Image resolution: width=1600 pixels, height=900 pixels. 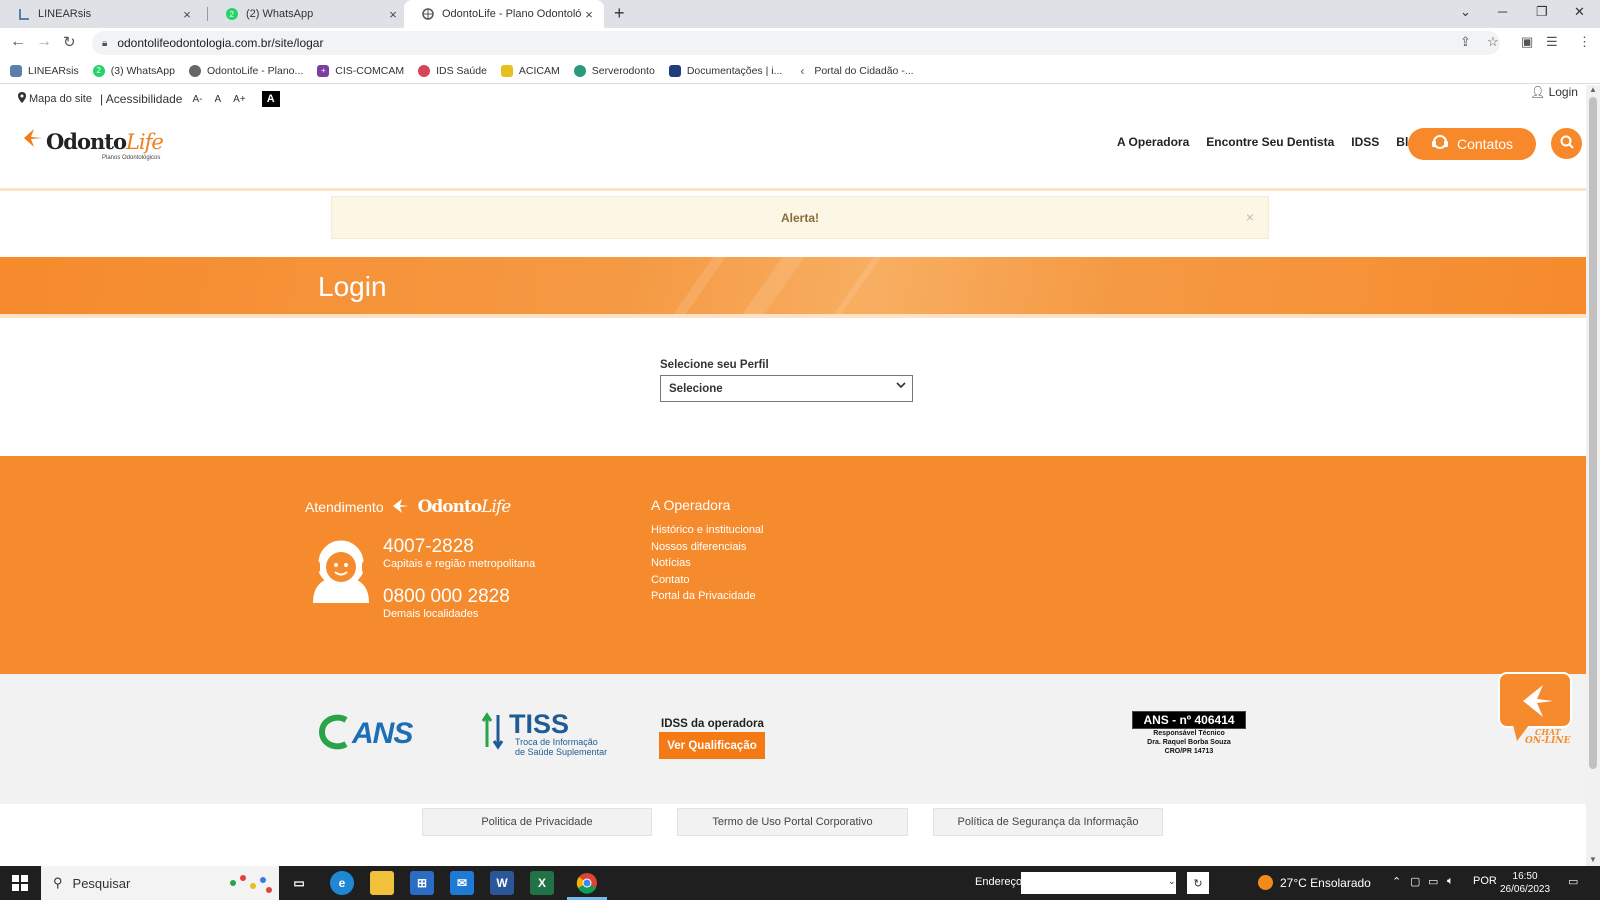 I want to click on page-scrollbar: ▲ ▼, so click(x=1593, y=475).